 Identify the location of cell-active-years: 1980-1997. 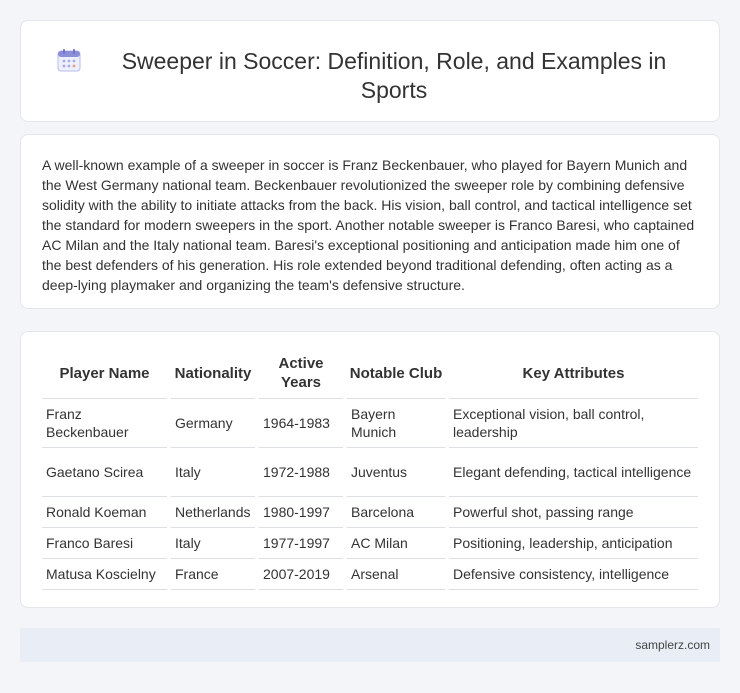
(301, 512).